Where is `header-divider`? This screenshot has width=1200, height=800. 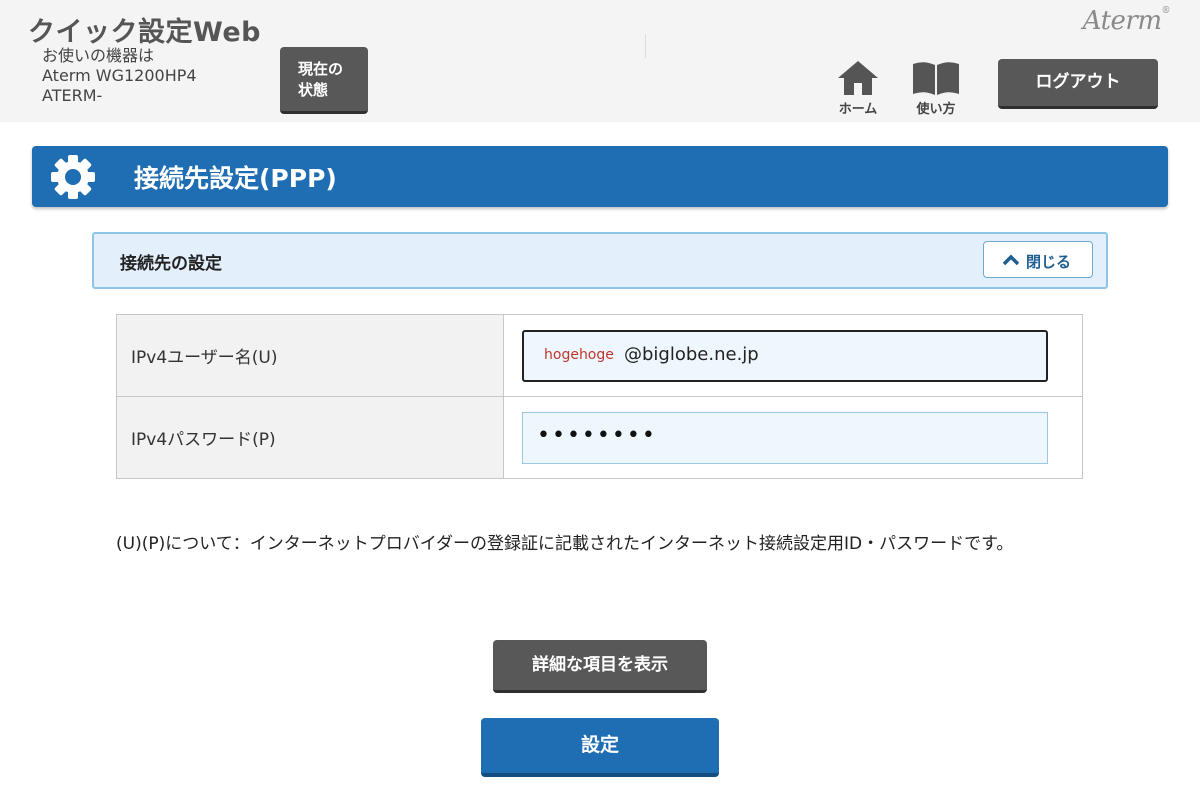 header-divider is located at coordinates (645, 46).